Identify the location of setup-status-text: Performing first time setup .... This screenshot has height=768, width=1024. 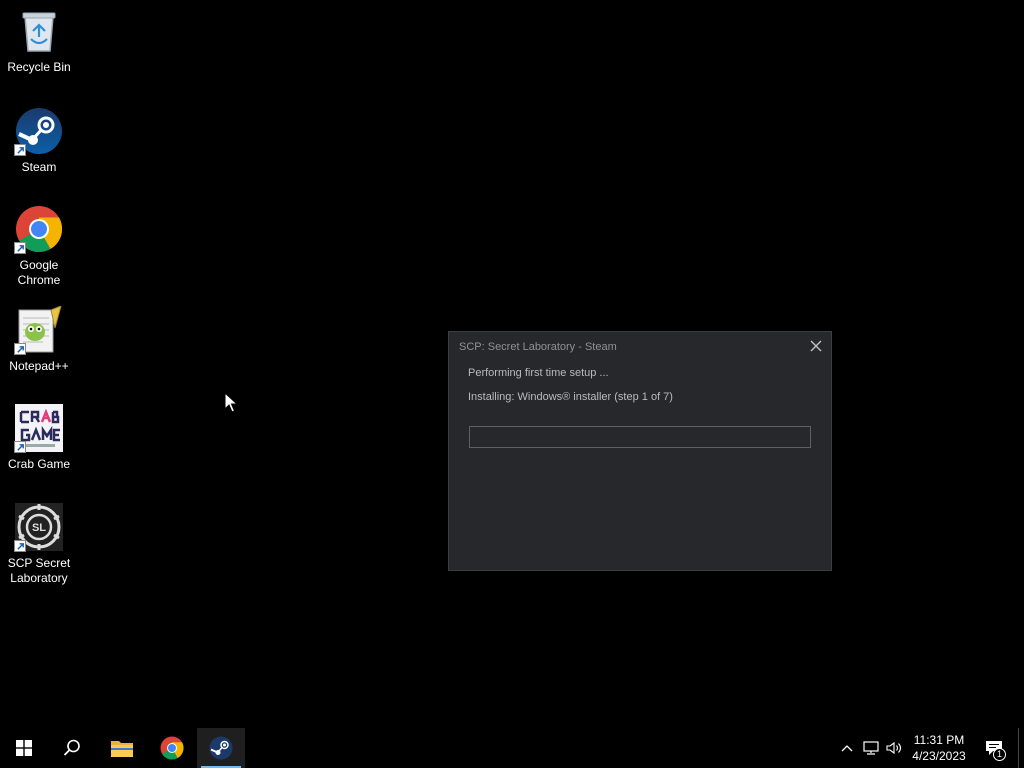
(538, 373).